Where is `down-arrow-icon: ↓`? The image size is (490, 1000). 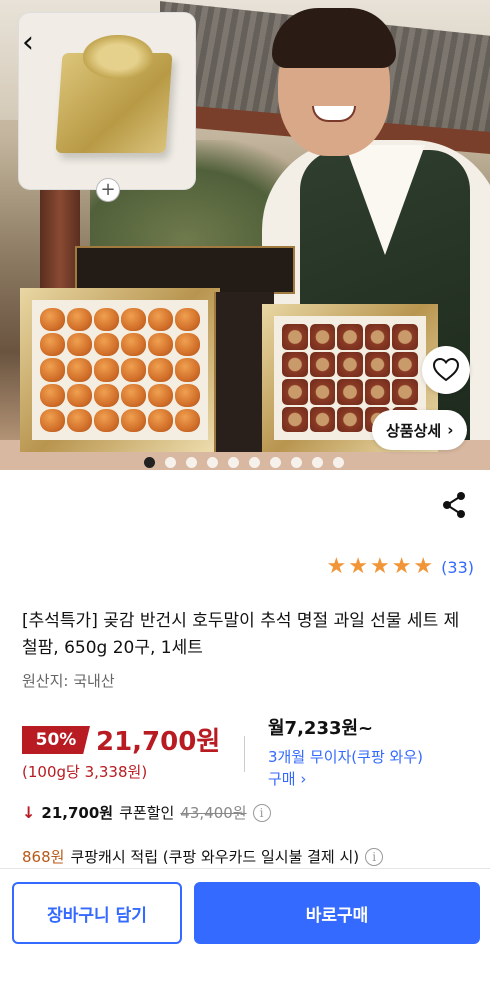
down-arrow-icon: ↓ is located at coordinates (29, 812).